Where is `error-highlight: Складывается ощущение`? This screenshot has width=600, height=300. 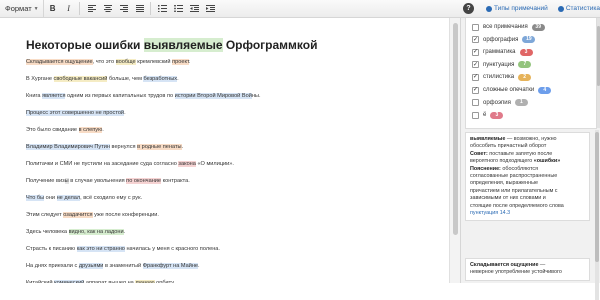 error-highlight: Складывается ощущение is located at coordinates (59, 62).